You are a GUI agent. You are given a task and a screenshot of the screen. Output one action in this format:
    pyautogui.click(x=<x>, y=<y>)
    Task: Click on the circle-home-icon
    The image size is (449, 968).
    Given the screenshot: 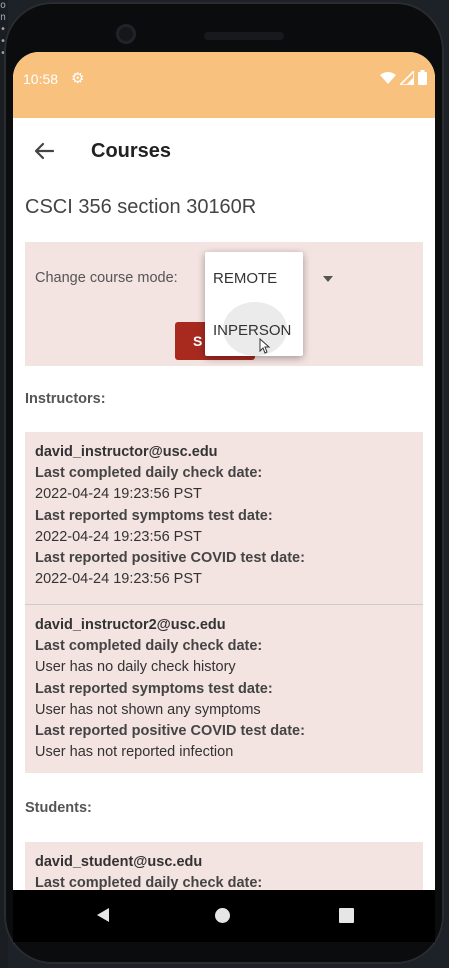 What is the action you would take?
    pyautogui.click(x=222, y=915)
    